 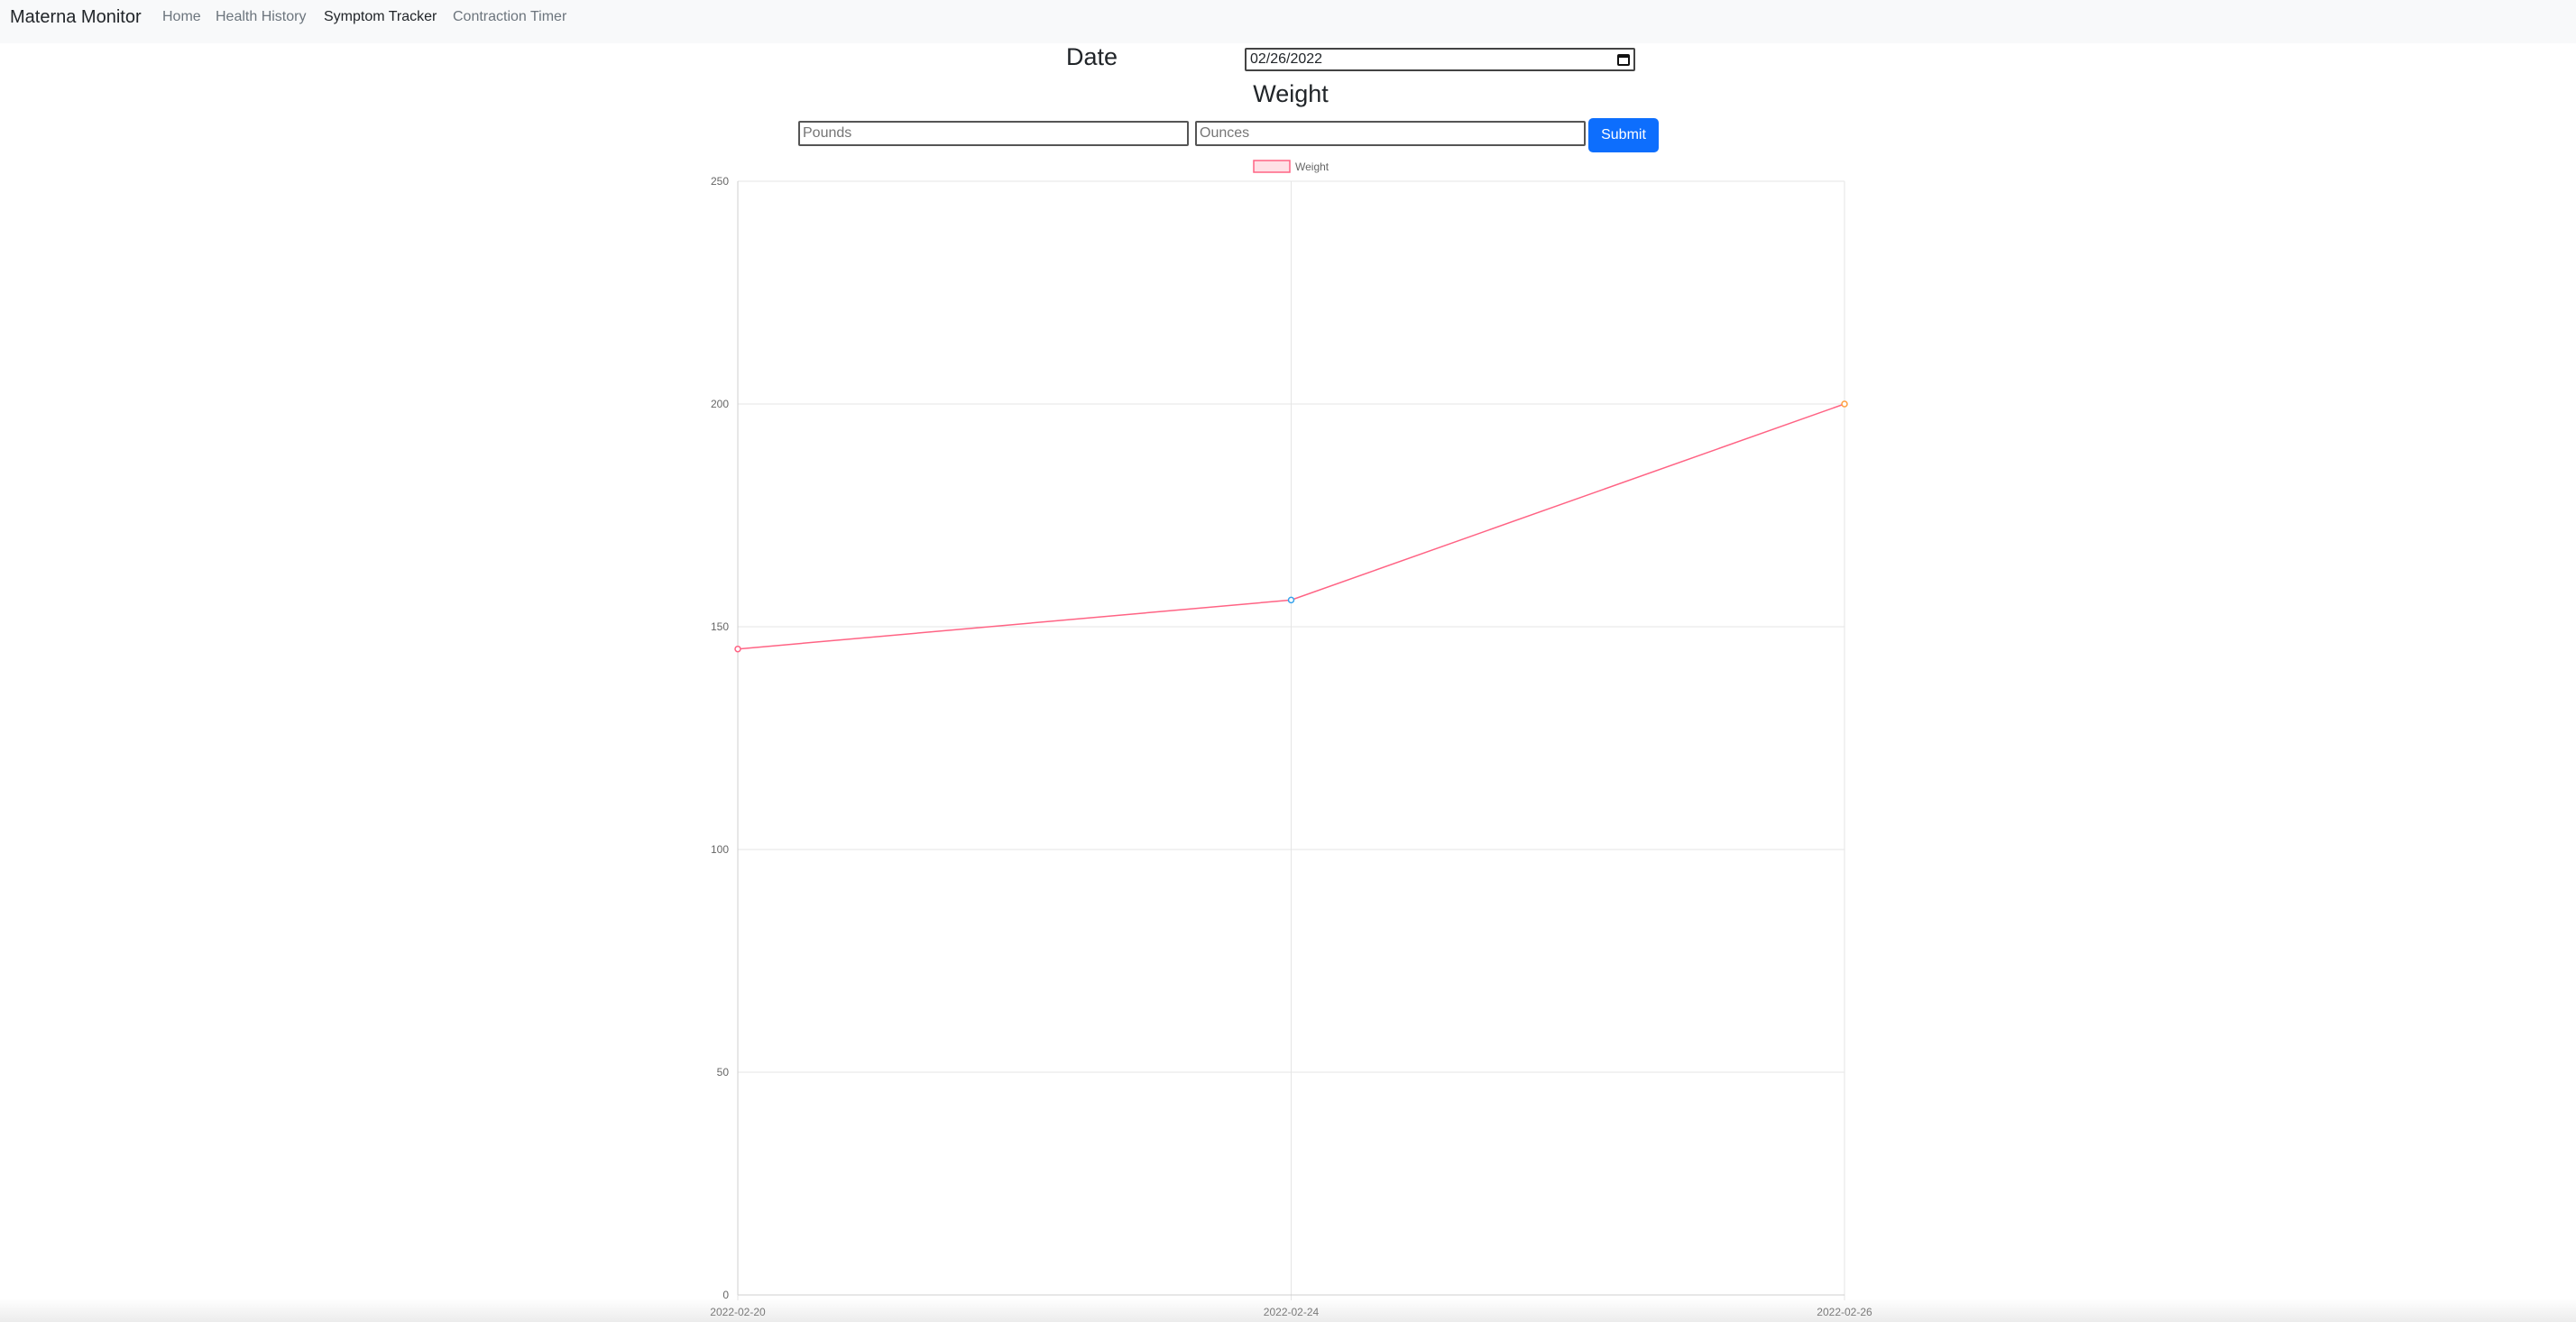 I want to click on y-tick-label: 150, so click(x=720, y=626).